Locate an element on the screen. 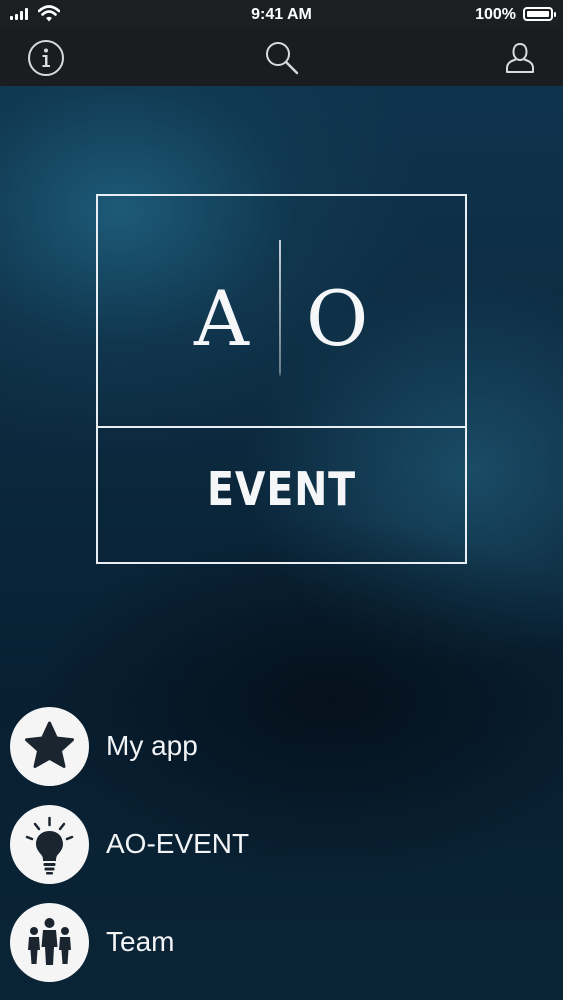 This screenshot has height=1000, width=563. battery-percent: 100% is located at coordinates (495, 14).